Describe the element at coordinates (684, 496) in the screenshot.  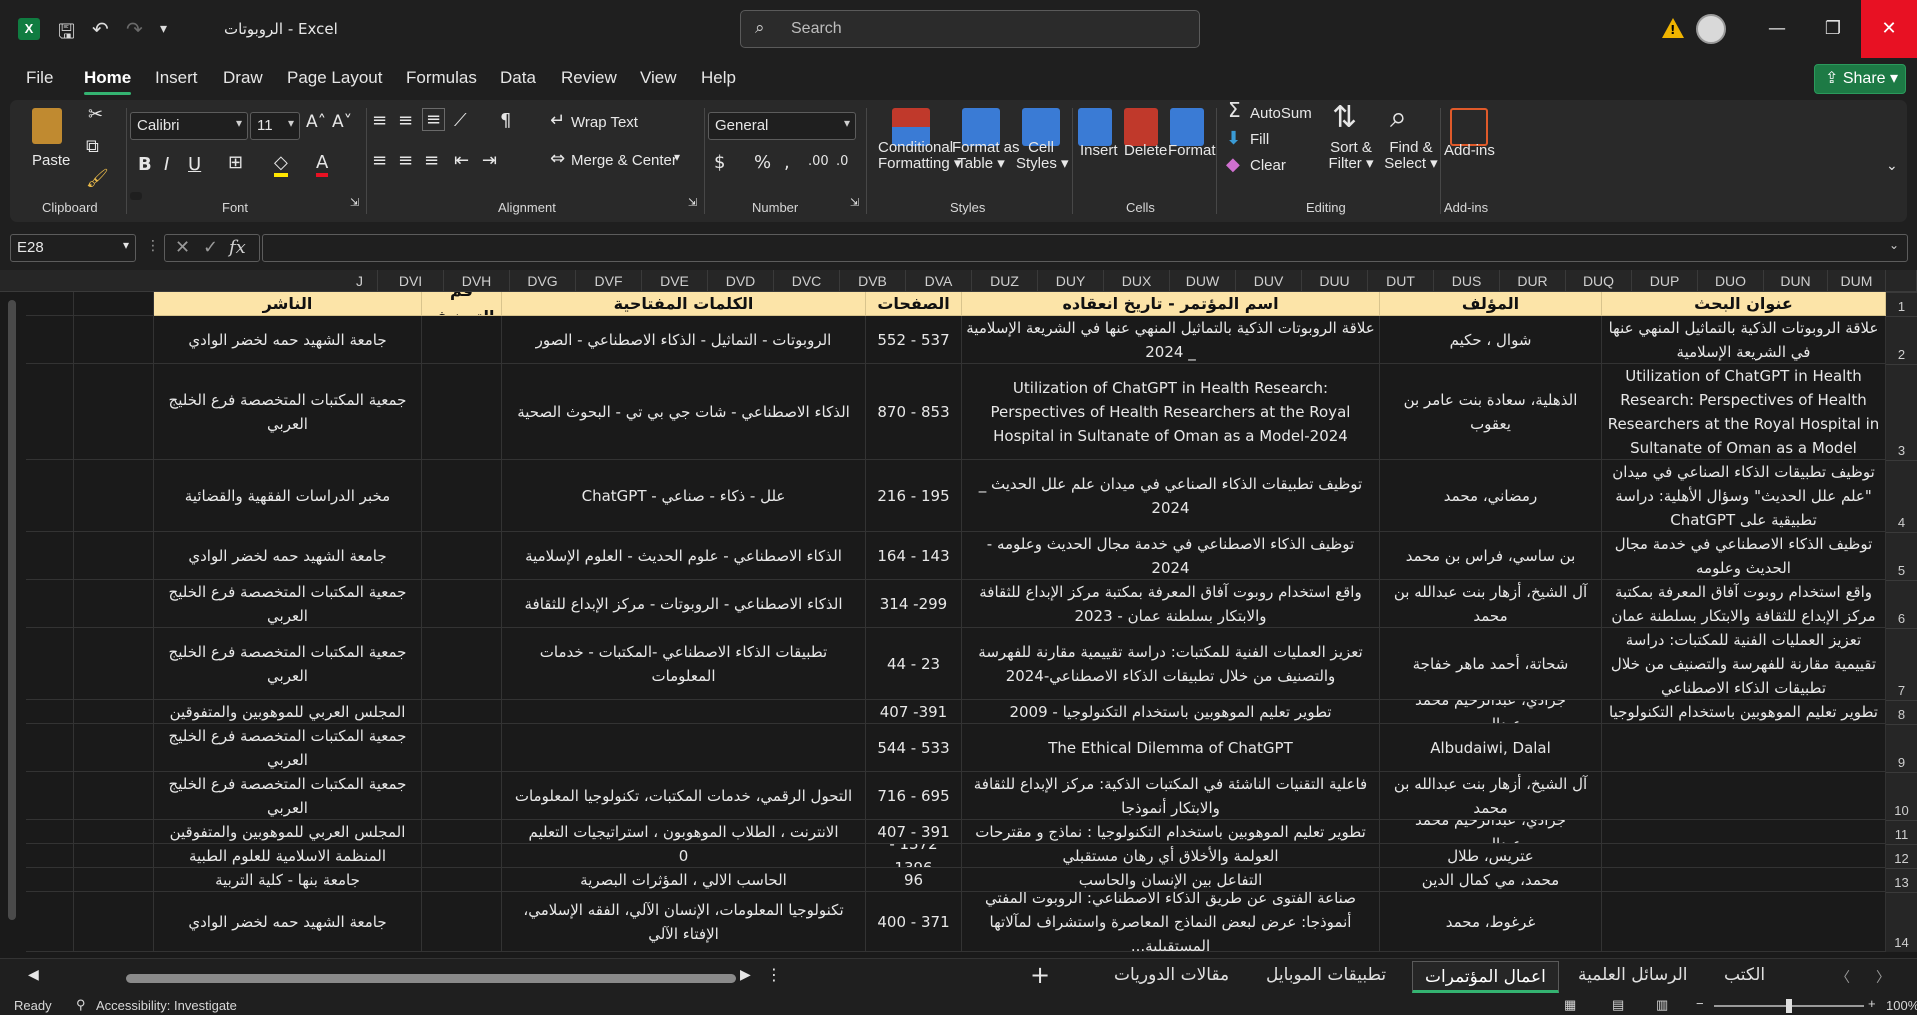
I see `cell-keywords: علل - ذكاء - صناعي - ChatGPT` at that location.